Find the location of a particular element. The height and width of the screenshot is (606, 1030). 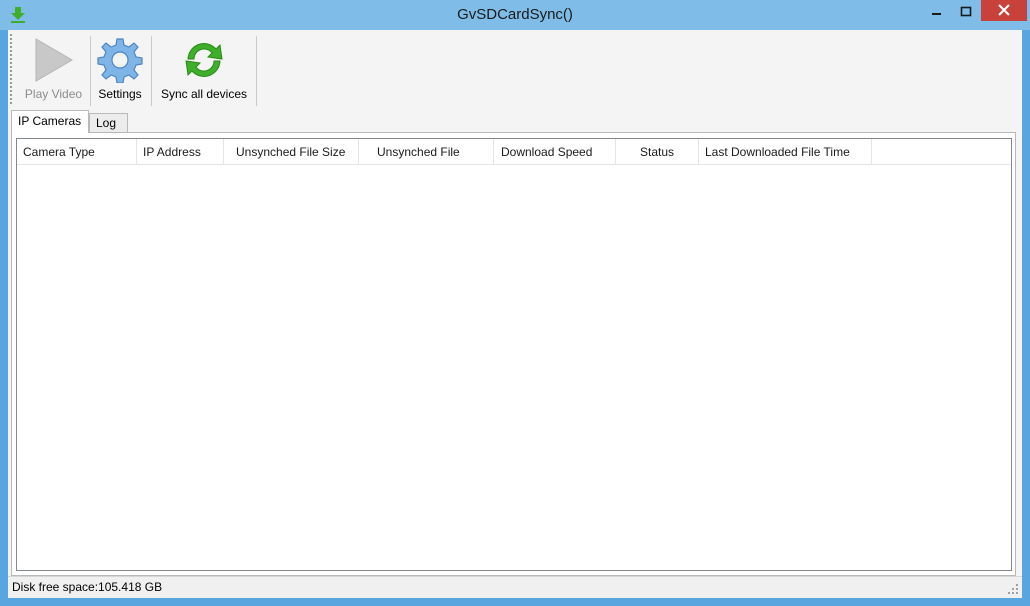

toolbar: Play Video Settings Sync all devices is located at coordinates (515, 68).